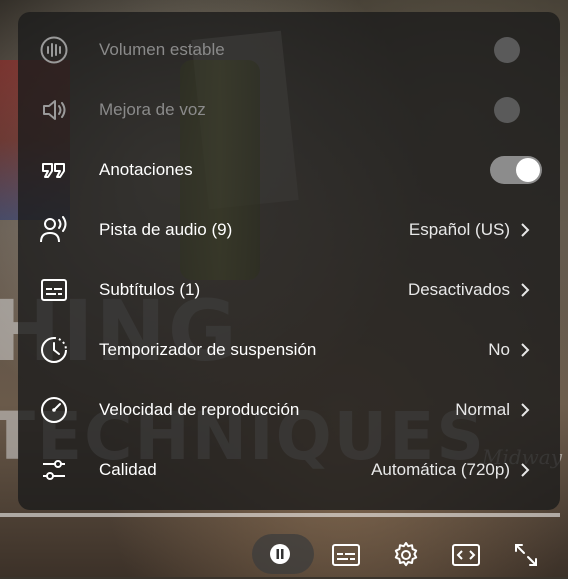  I want to click on settings-item-subtitles: Subtítulos (1) Desactivados, so click(289, 290).